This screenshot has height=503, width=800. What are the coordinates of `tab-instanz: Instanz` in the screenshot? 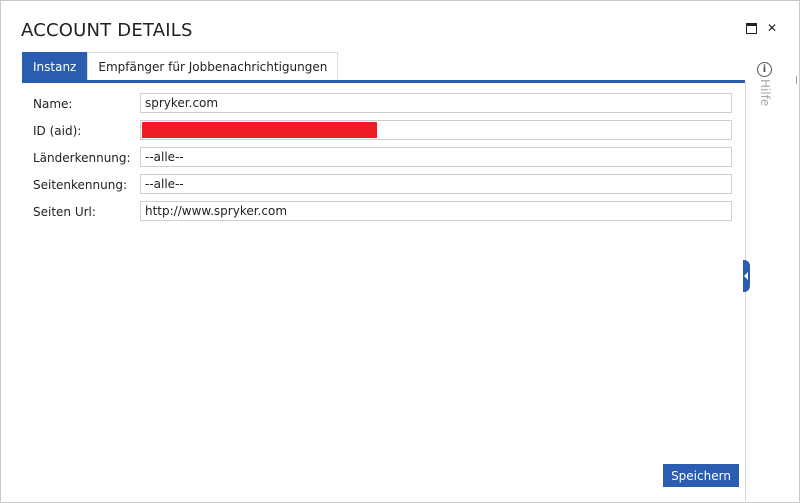 It's located at (55, 66).